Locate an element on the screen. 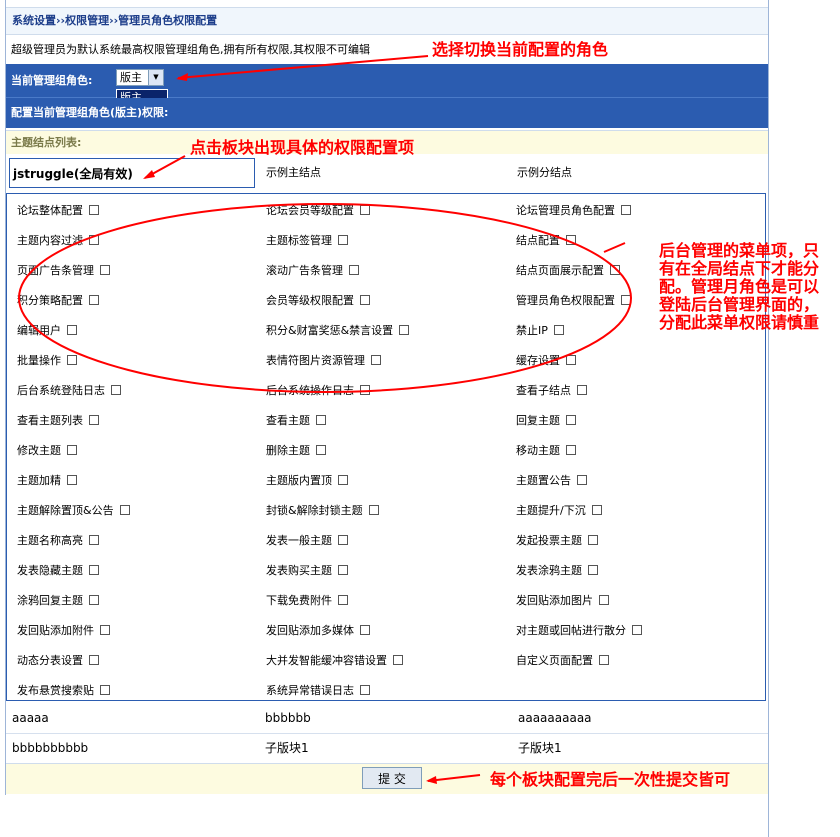 This screenshot has width=840, height=837. permission-label: 修改主题 is located at coordinates (39, 450).